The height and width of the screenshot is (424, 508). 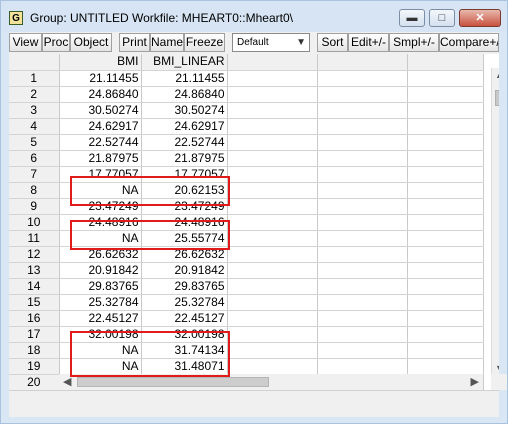 I want to click on cell-bmi: 32.00198, so click(x=100, y=334).